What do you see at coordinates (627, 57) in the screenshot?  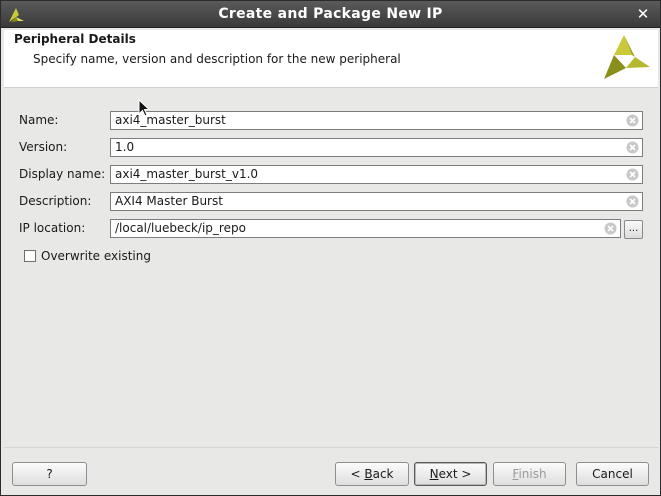 I see `vivado-logo-icon` at bounding box center [627, 57].